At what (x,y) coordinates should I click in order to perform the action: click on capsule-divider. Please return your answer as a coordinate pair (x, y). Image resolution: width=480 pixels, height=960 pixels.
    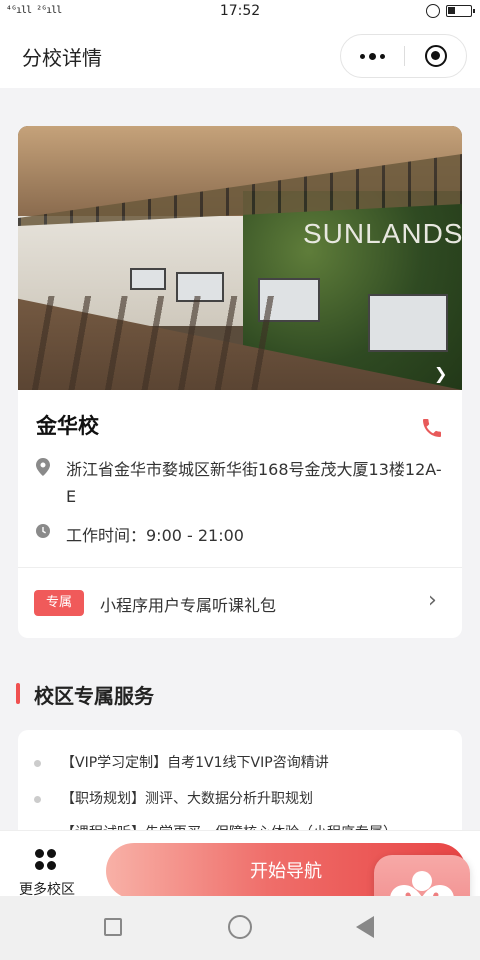
    Looking at the image, I should click on (404, 56).